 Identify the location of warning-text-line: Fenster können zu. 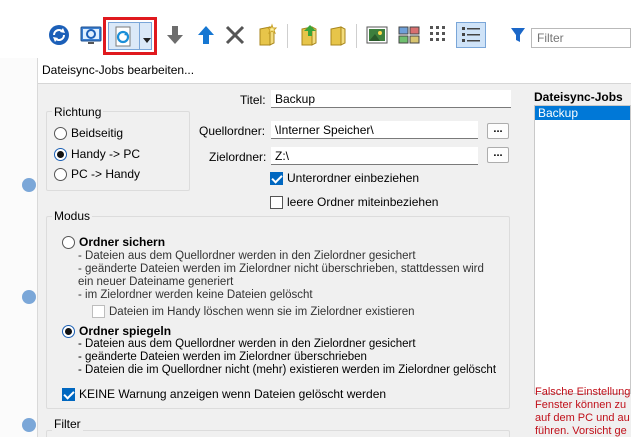
(581, 405).